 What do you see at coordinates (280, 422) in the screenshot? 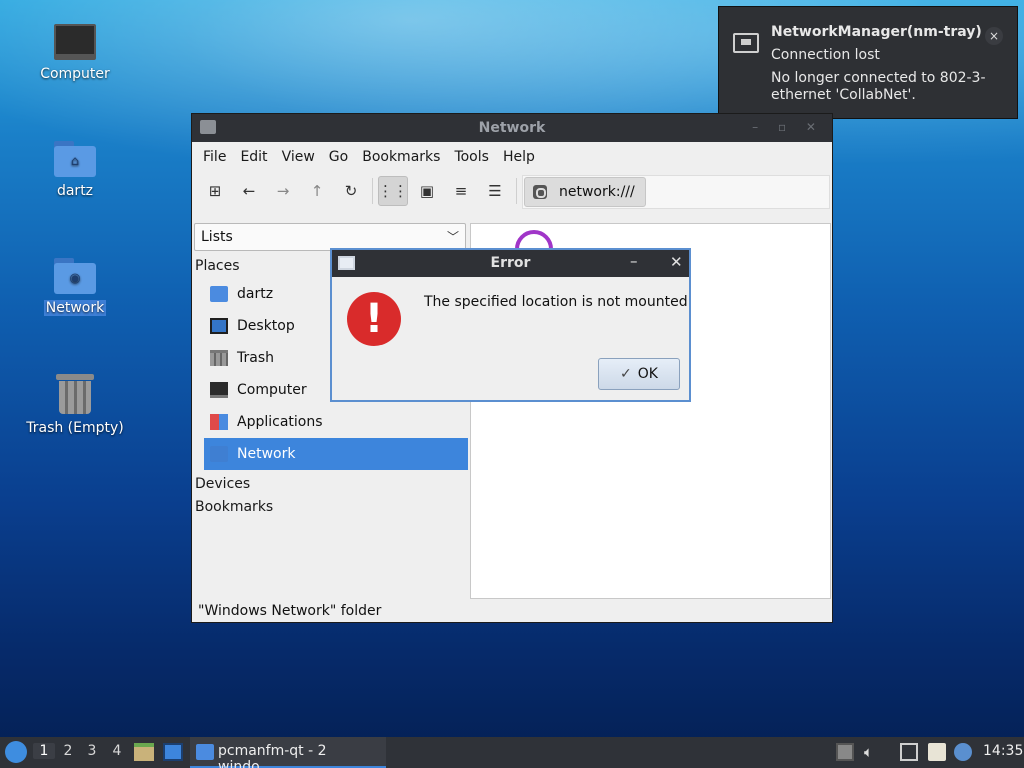
I see `sidebar-item-label: Applications` at bounding box center [280, 422].